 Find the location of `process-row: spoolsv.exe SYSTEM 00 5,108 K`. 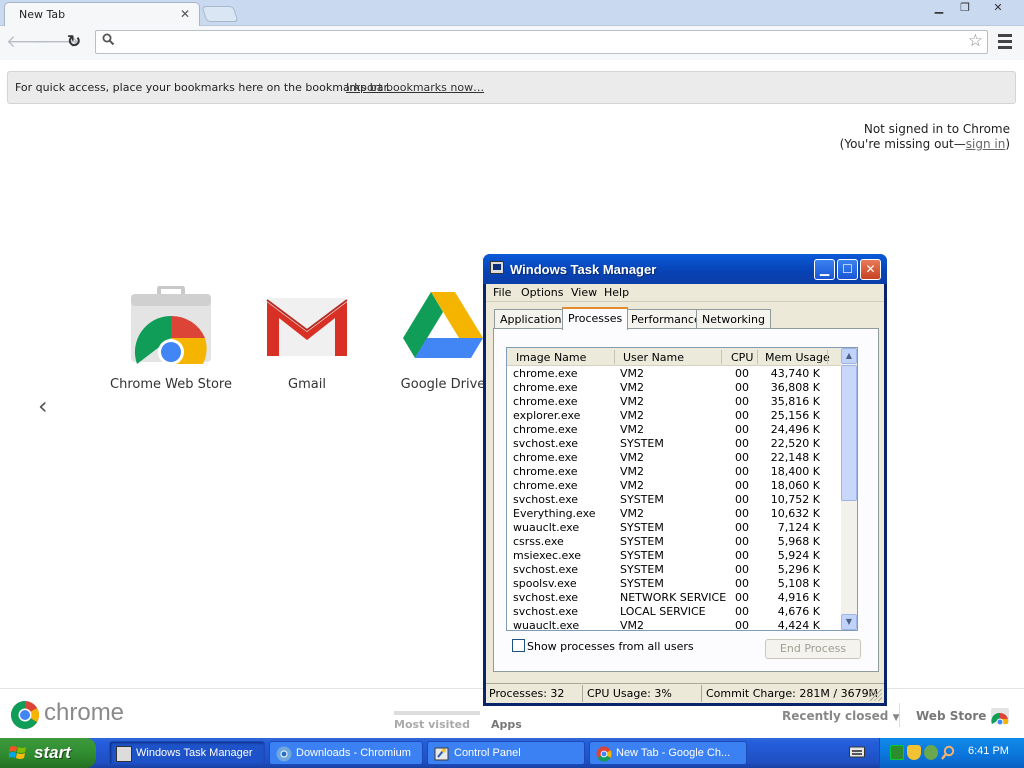

process-row: spoolsv.exe SYSTEM 00 5,108 K is located at coordinates (674, 584).